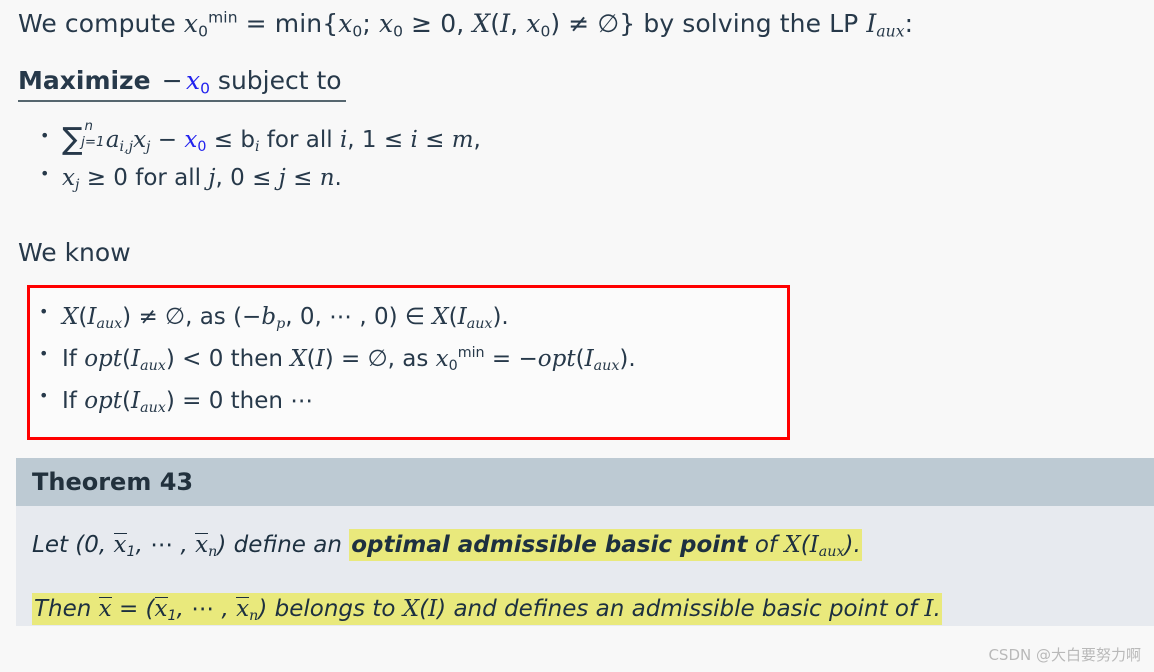 Image resolution: width=1154 pixels, height=672 pixels. I want to click on fact2-if: If, so click(73, 359).